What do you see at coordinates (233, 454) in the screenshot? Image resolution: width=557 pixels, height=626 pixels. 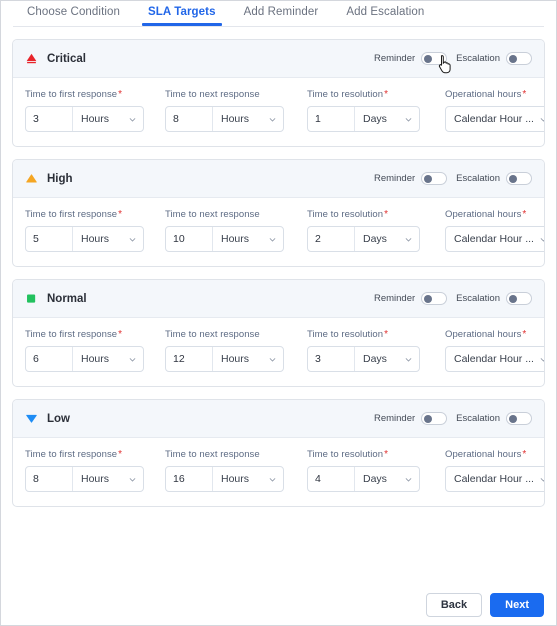 I see `field-label: Time to next response` at bounding box center [233, 454].